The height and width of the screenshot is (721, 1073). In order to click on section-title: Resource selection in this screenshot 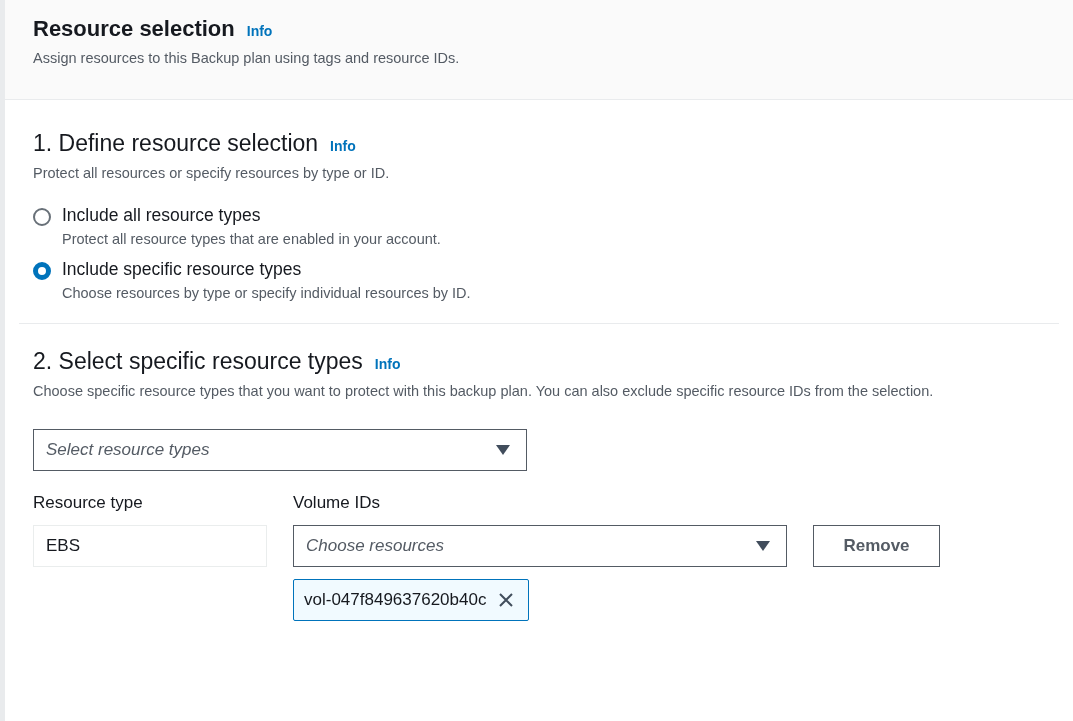, I will do `click(134, 29)`.